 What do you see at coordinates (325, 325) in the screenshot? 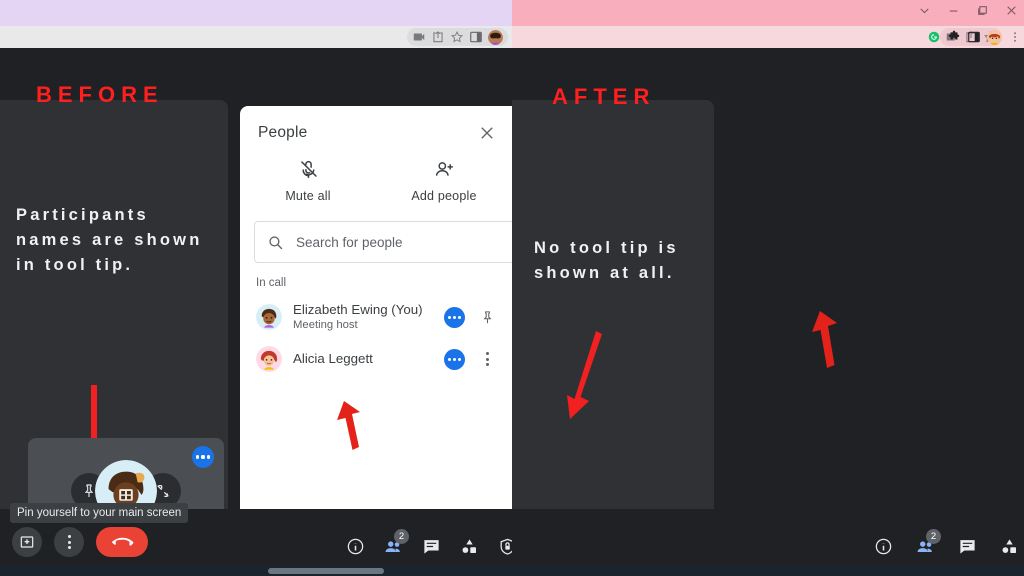
I see `participant-subtitle: Meeting host` at bounding box center [325, 325].